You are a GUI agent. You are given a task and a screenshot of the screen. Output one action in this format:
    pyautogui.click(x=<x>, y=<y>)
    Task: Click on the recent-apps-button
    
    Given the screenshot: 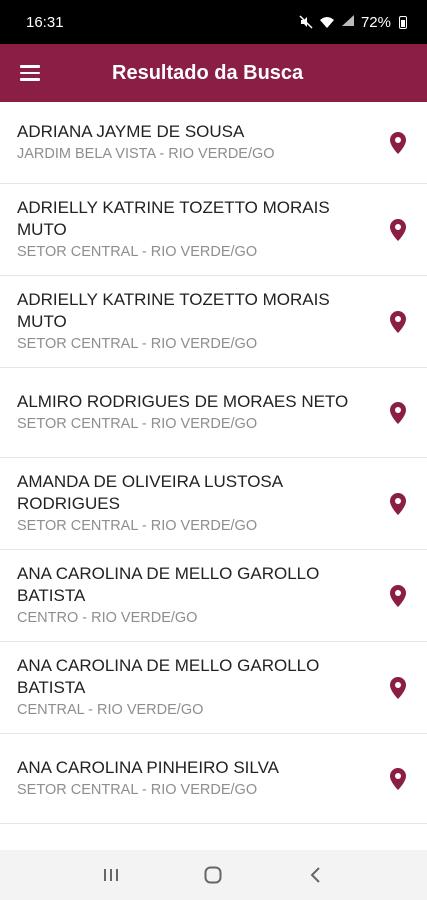 What is the action you would take?
    pyautogui.click(x=111, y=875)
    